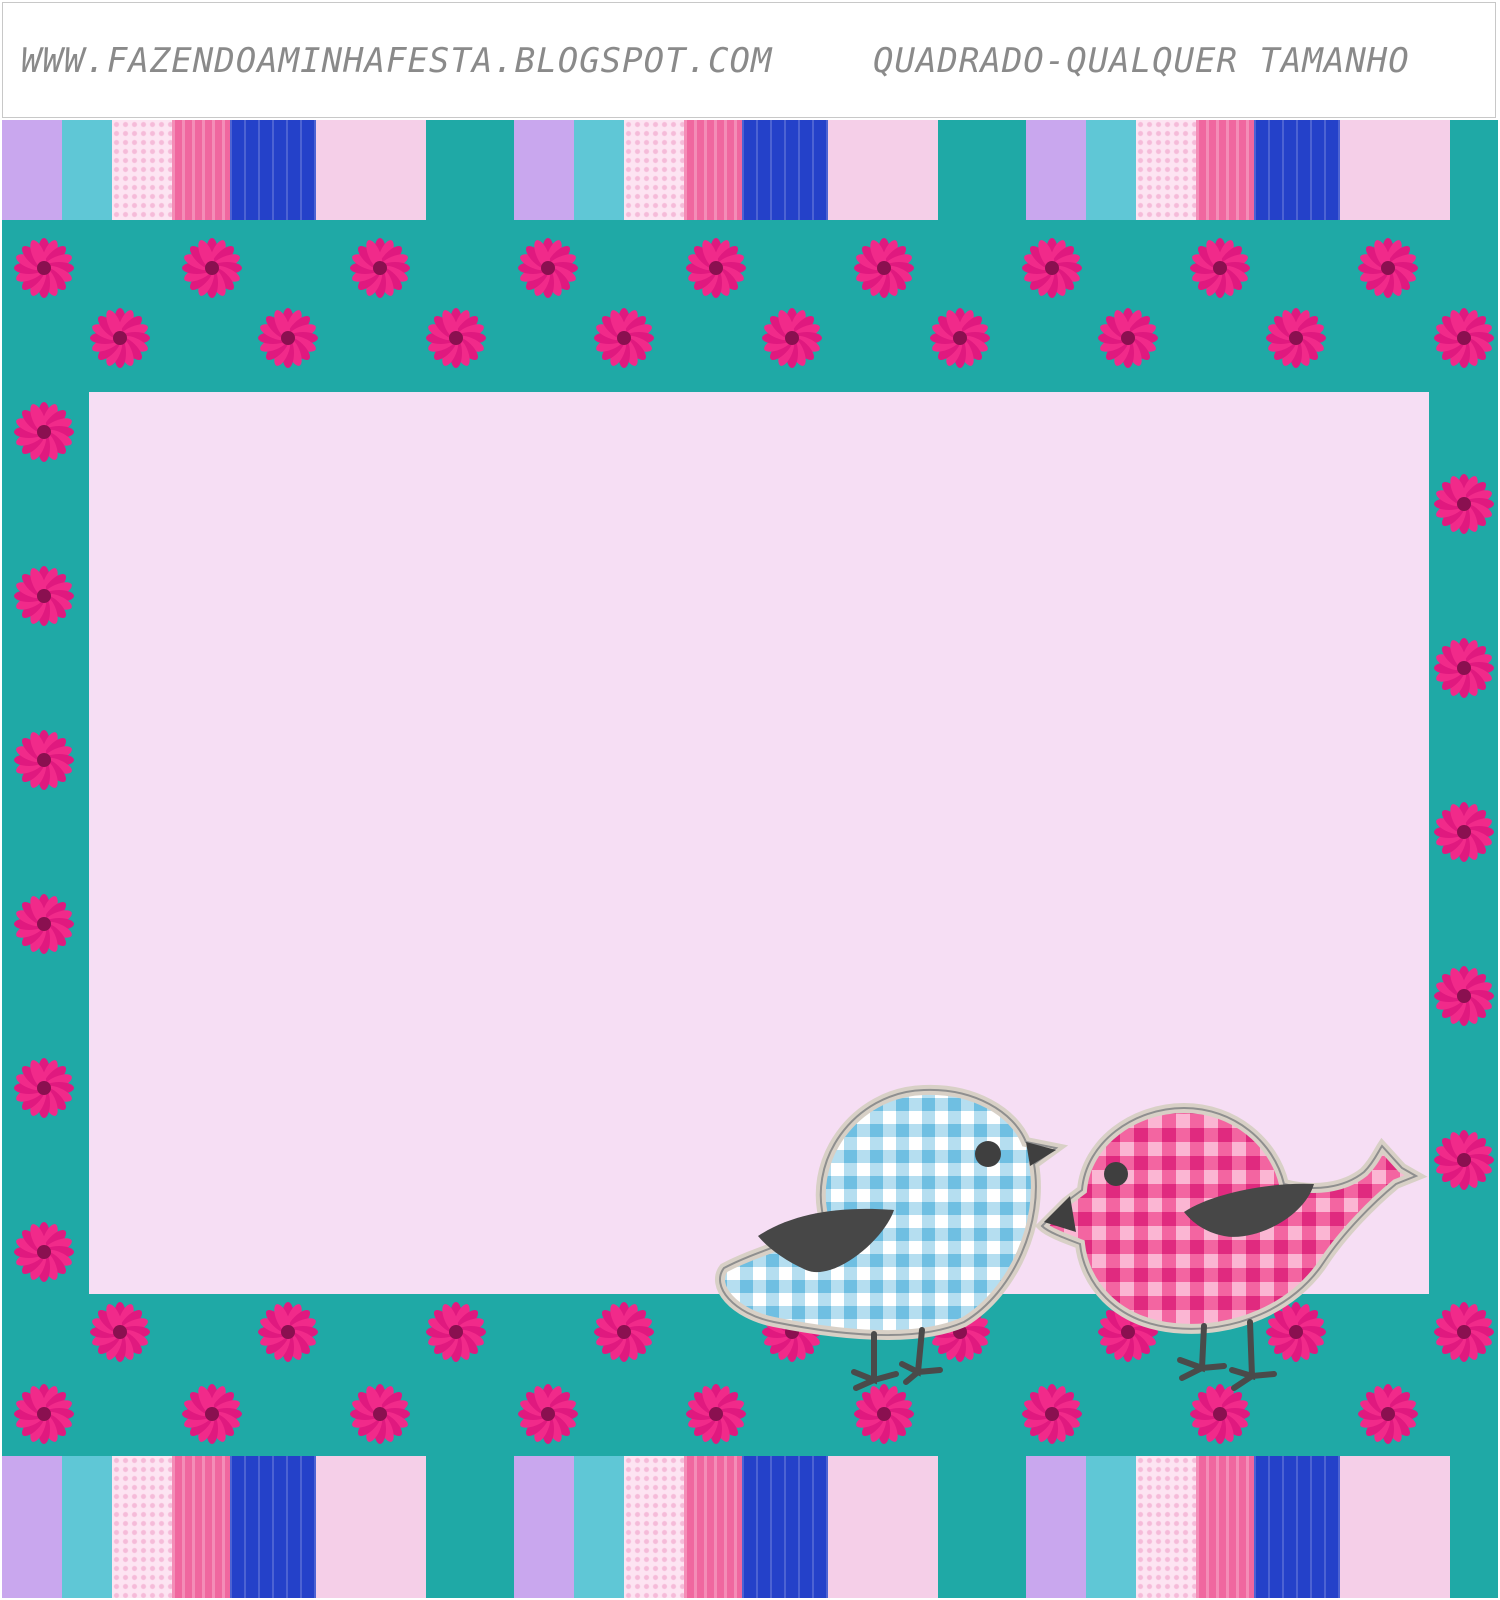  I want to click on blue-bird-icon, so click(892, 1237).